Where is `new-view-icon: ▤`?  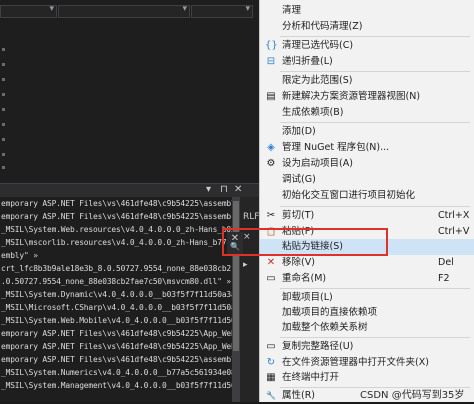
new-view-icon: ▤ is located at coordinates (271, 96).